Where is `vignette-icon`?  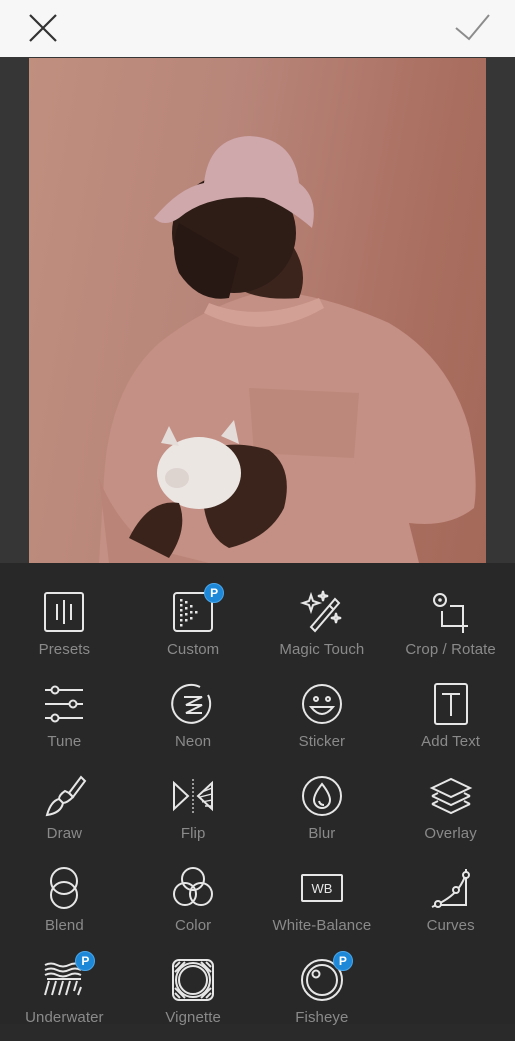
vignette-icon is located at coordinates (193, 980).